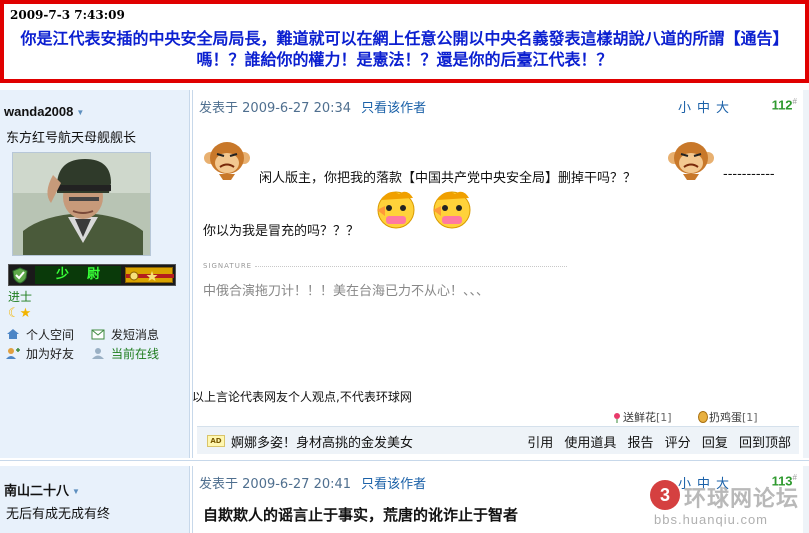 Image resolution: width=809 pixels, height=533 pixels. I want to click on flower-icon, so click(617, 418).